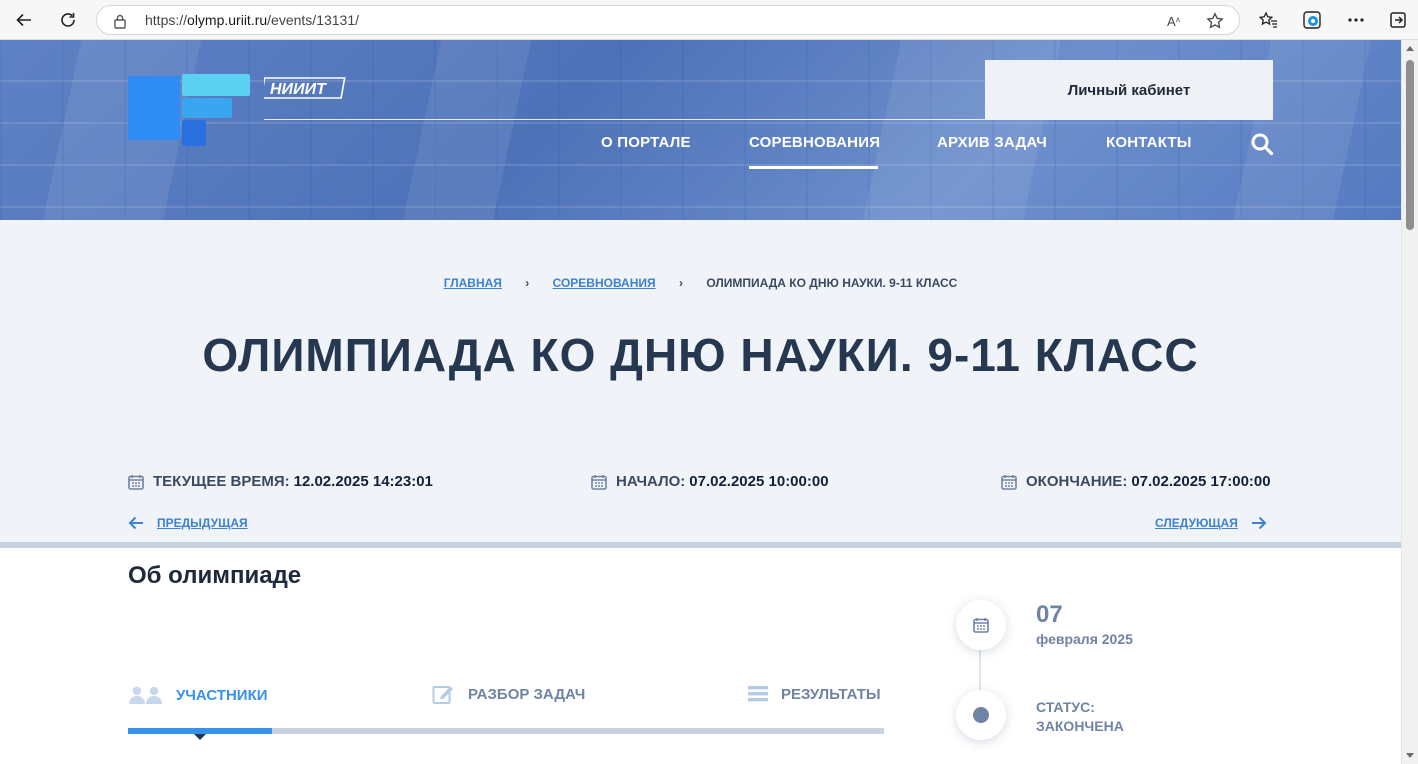 This screenshot has width=1418, height=764. I want to click on start-time: НАЧАЛО: 07.02.2025 10:00:00, so click(710, 481).